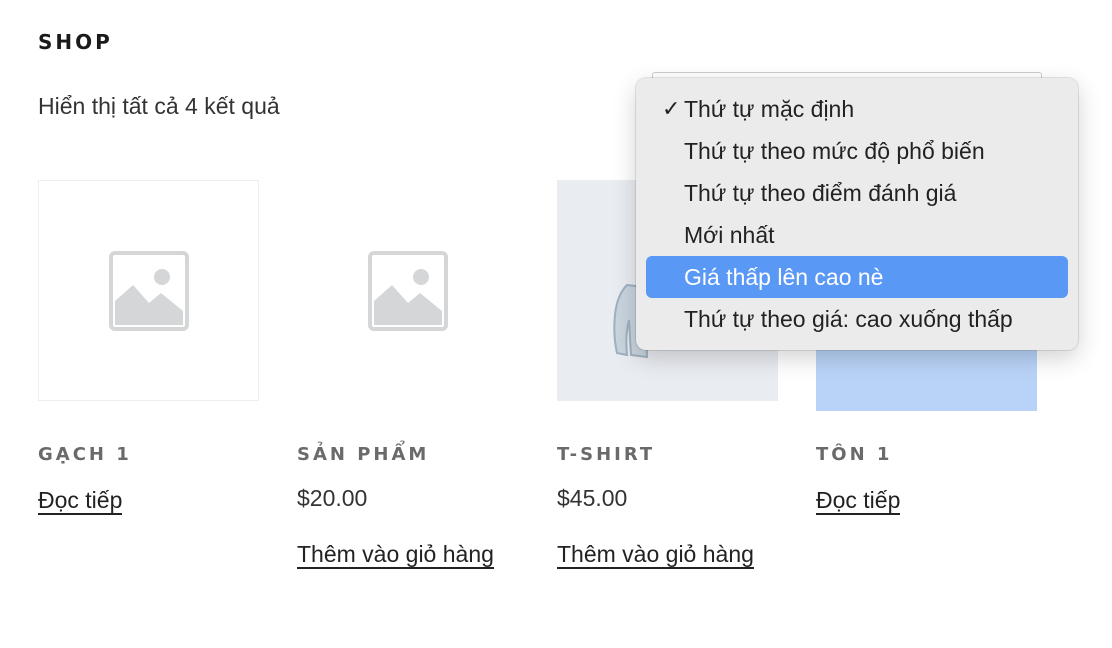  I want to click on sort-option-price-asc: Giá thấp lên cao nè, so click(857, 277).